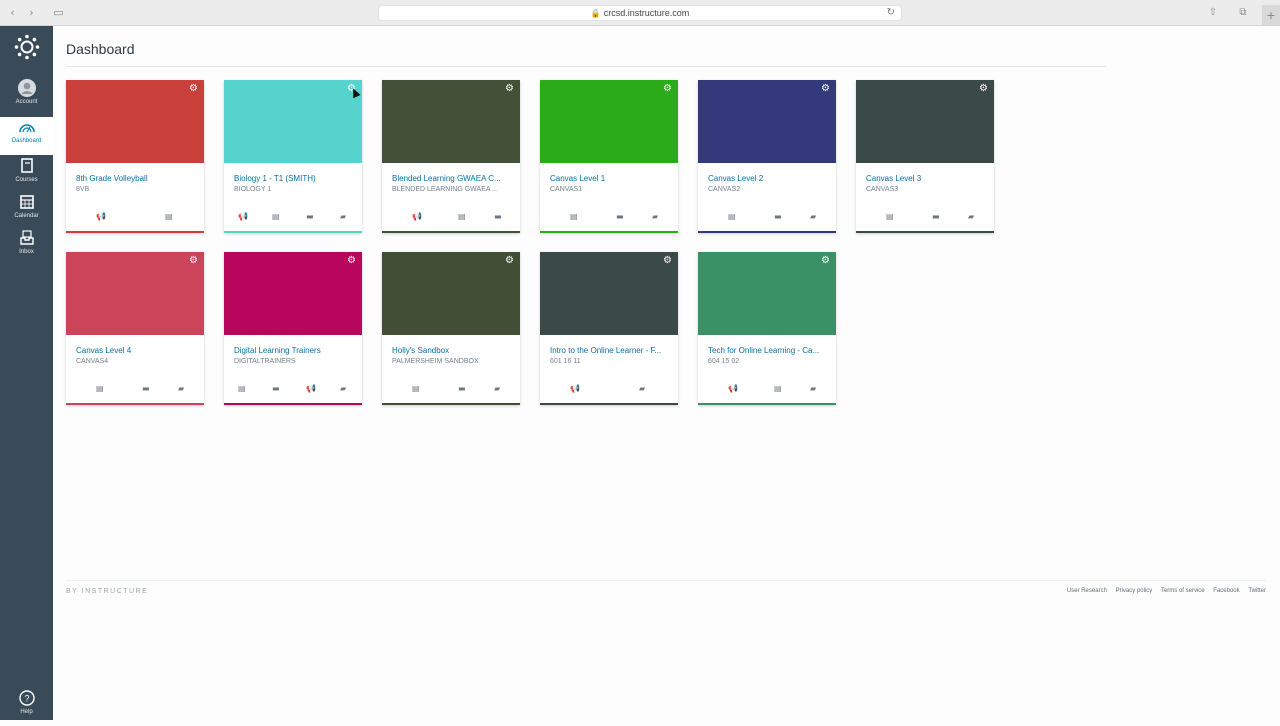 The image size is (1280, 726). I want to click on canvas-logo-icon, so click(27, 47).